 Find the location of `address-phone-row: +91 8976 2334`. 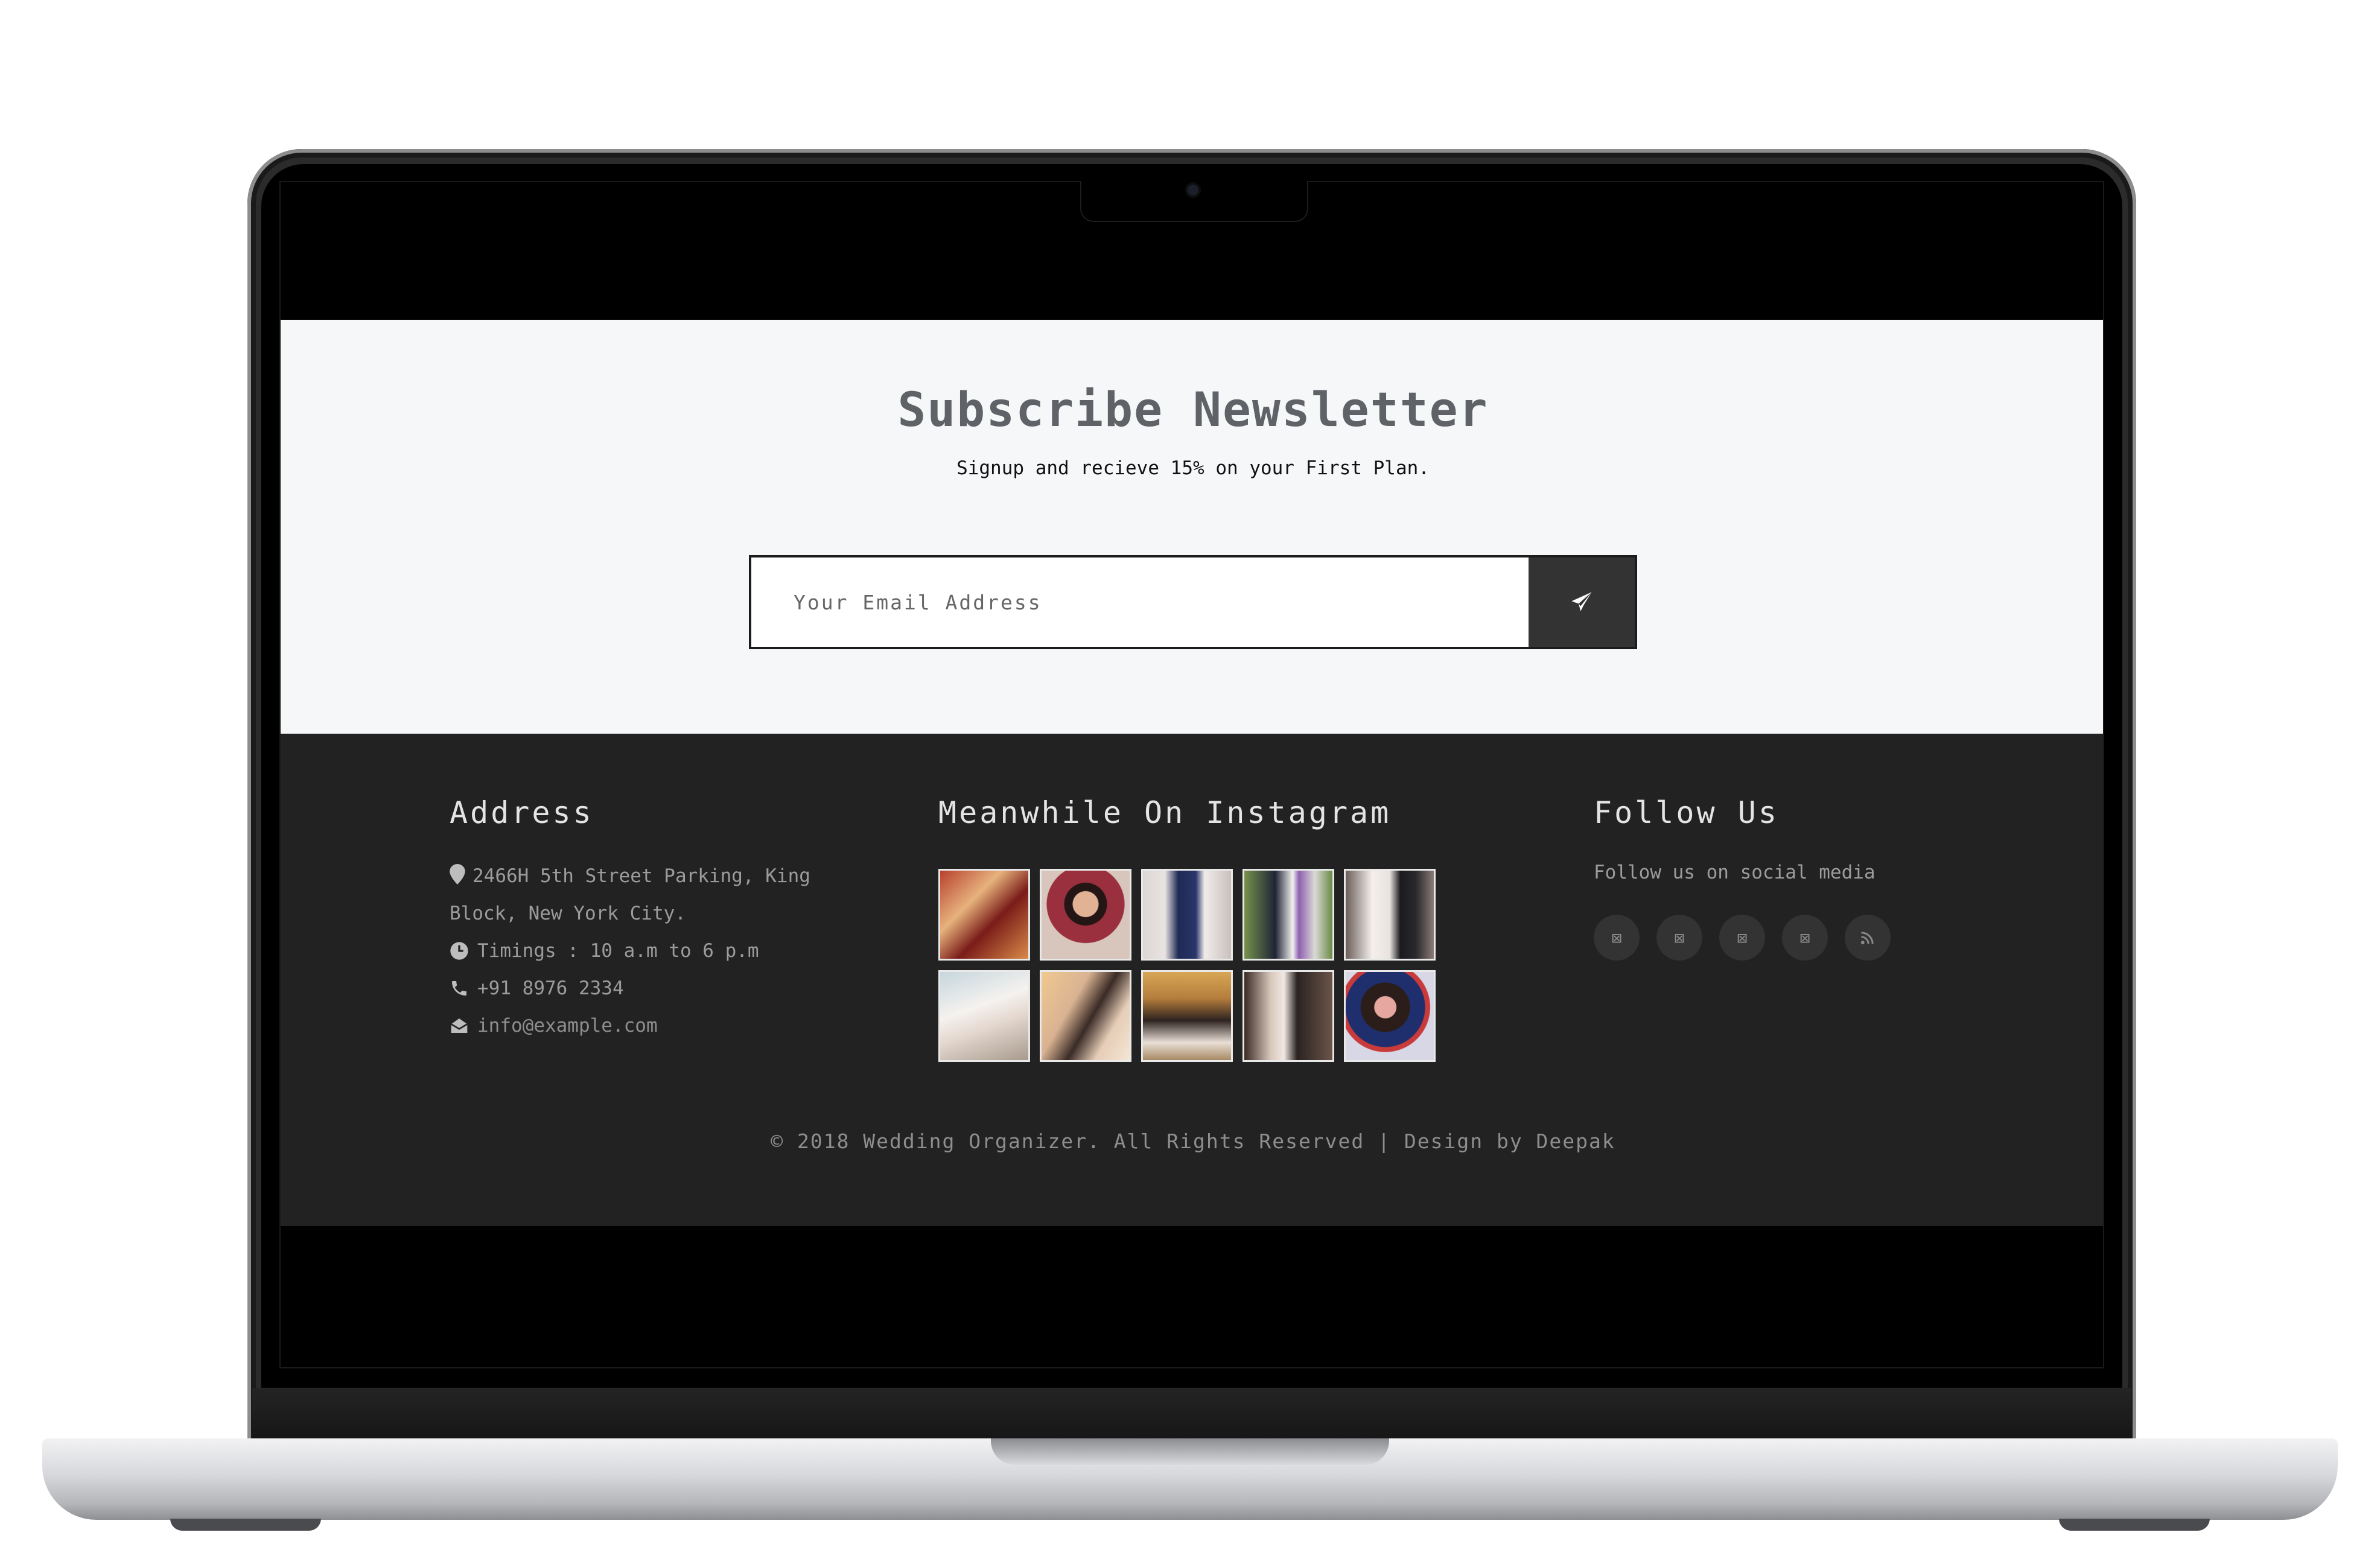

address-phone-row: +91 8976 2334 is located at coordinates (643, 989).